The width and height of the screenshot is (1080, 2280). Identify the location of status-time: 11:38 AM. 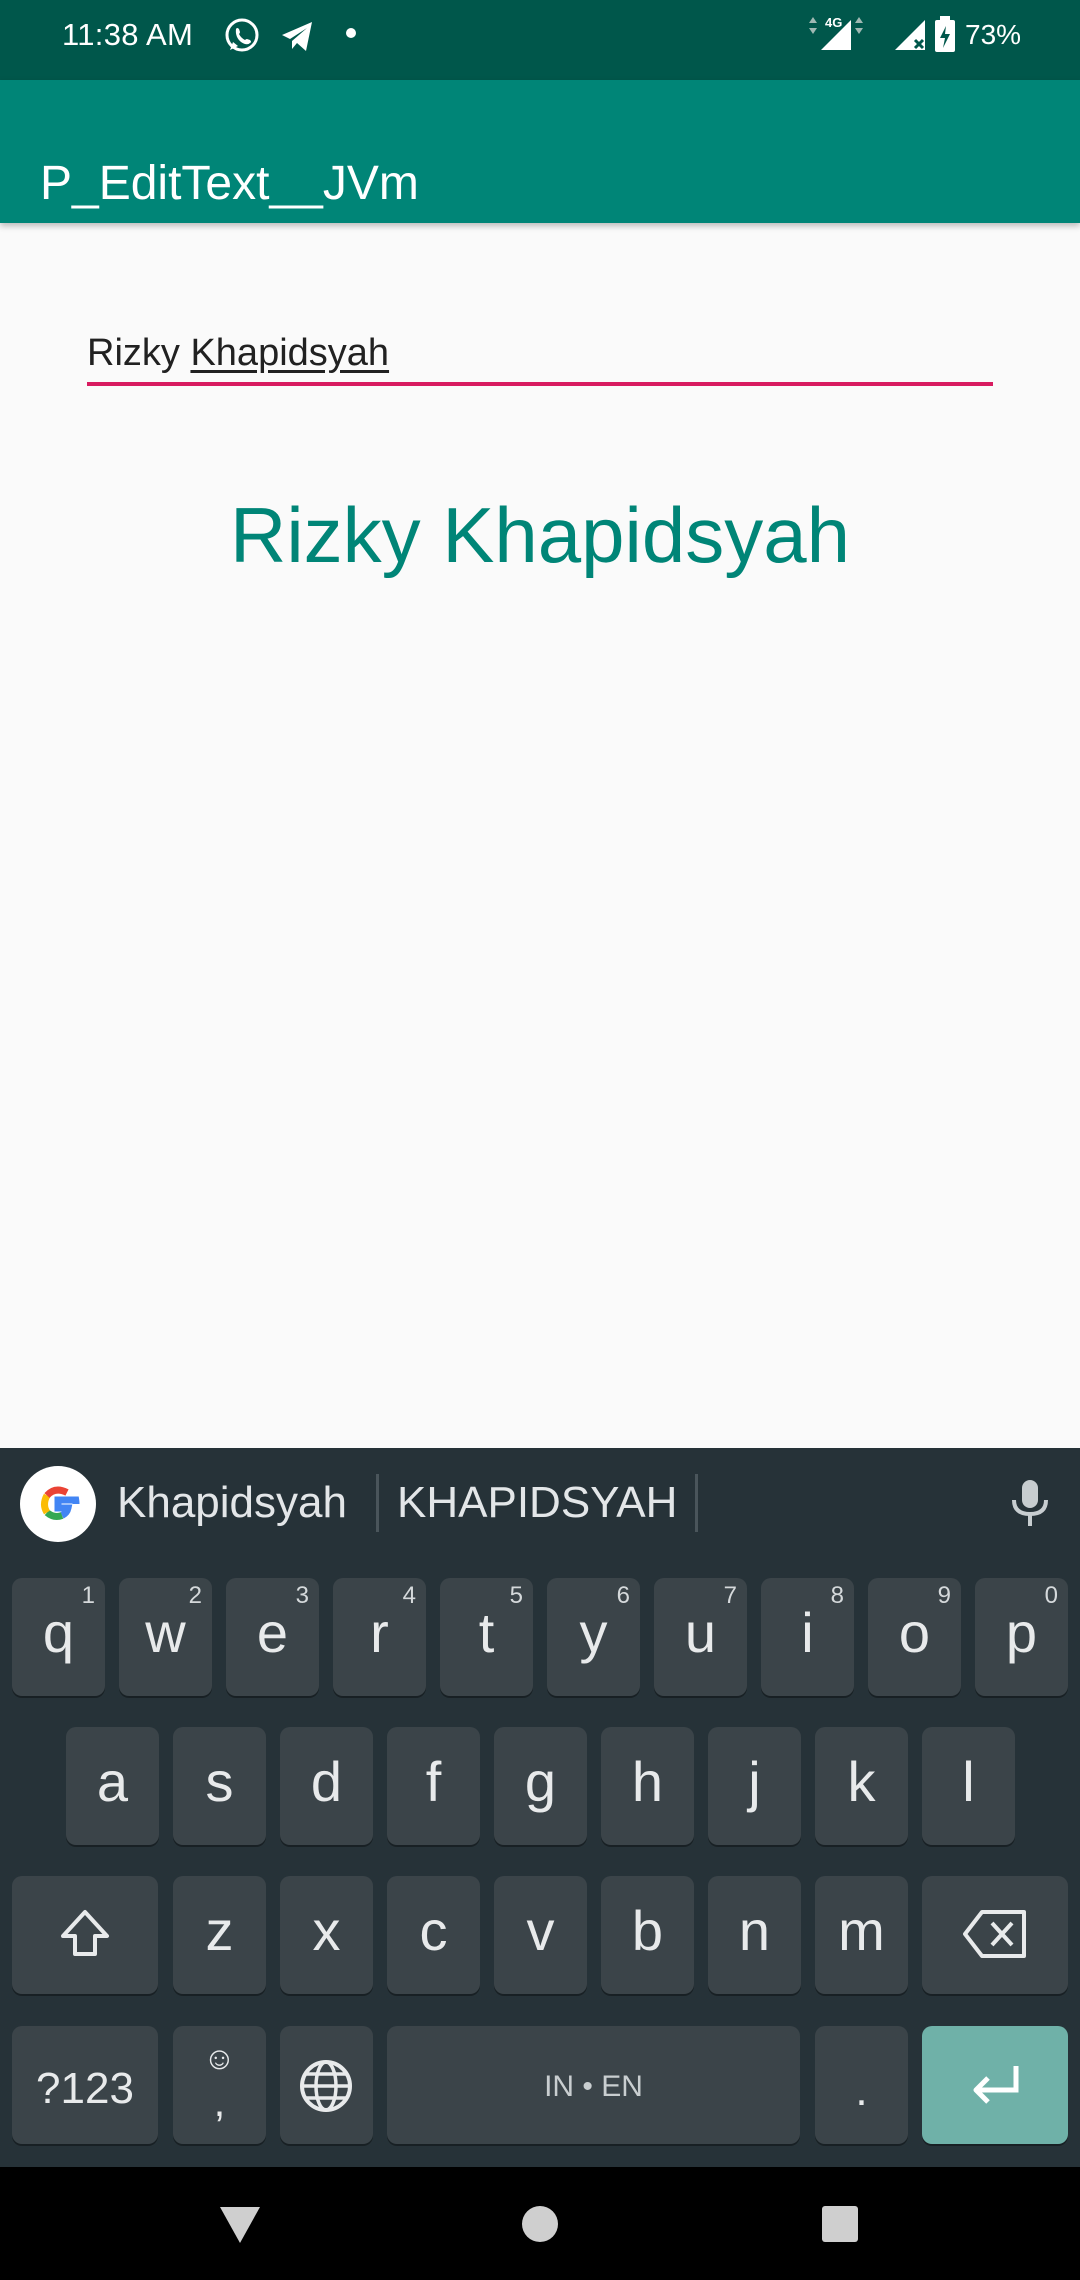
(128, 34).